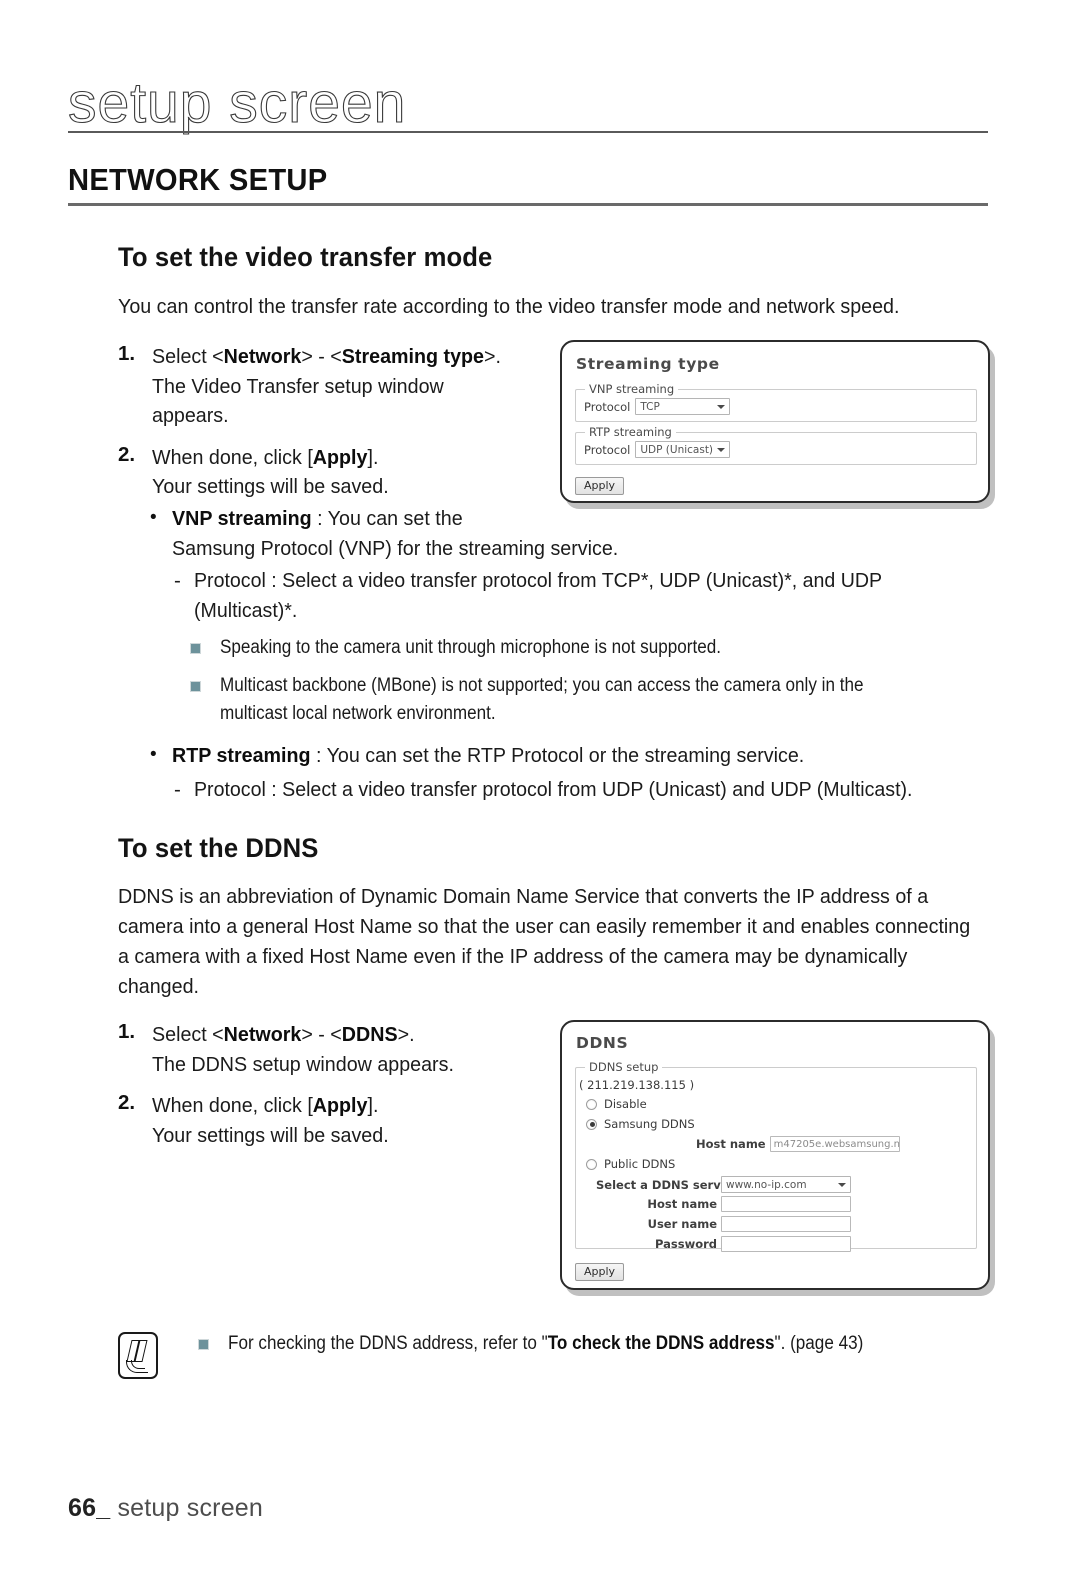 The height and width of the screenshot is (1571, 1080). I want to click on bullet-rest: : You can set the, so click(387, 518).